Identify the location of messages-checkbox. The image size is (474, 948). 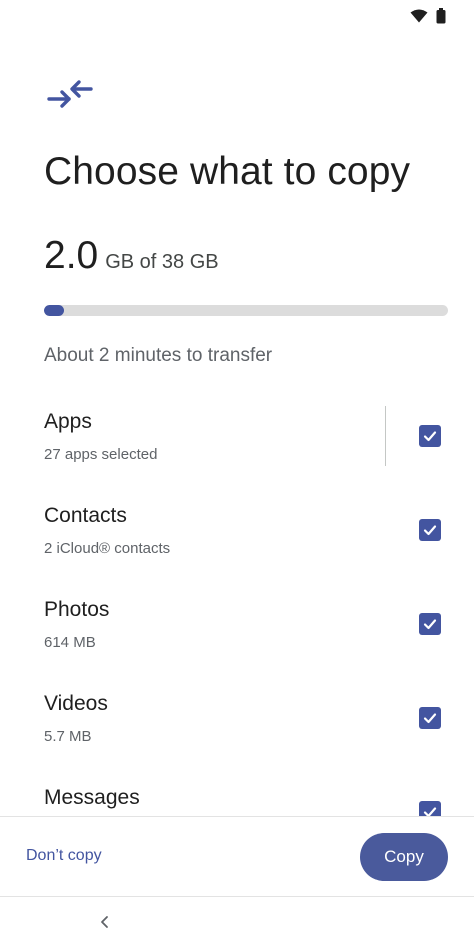
(430, 808).